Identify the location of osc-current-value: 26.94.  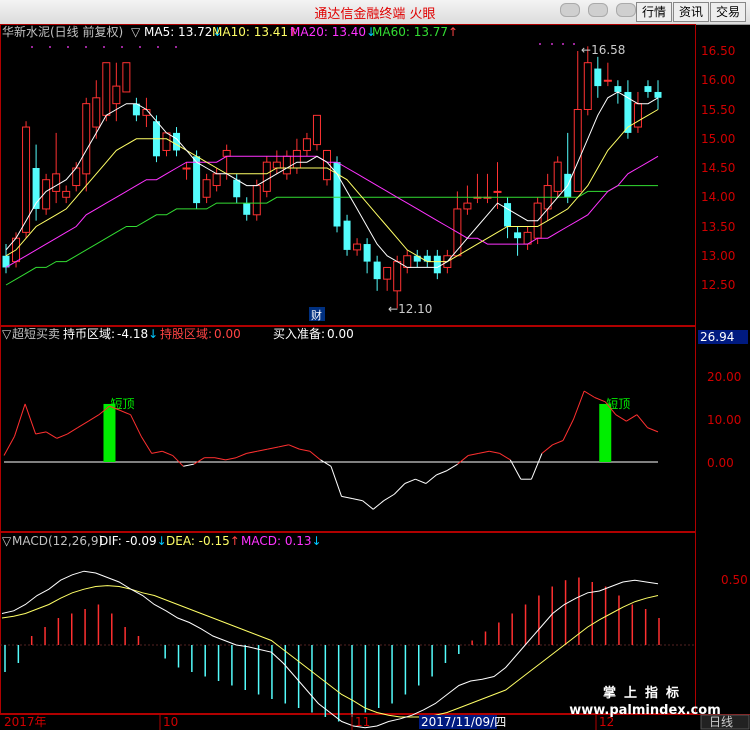
(717, 337).